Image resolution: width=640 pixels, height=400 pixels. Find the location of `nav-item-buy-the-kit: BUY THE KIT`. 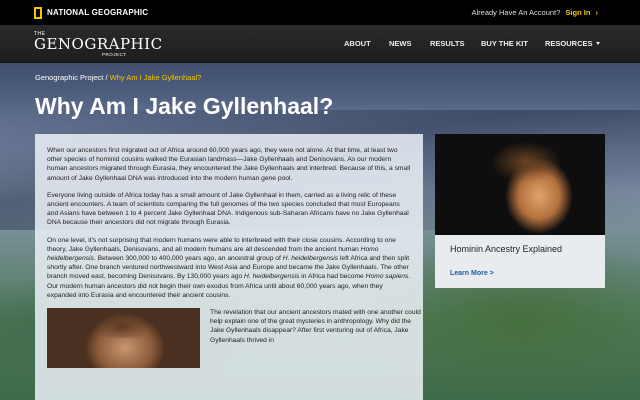

nav-item-buy-the-kit: BUY THE KIT is located at coordinates (504, 43).